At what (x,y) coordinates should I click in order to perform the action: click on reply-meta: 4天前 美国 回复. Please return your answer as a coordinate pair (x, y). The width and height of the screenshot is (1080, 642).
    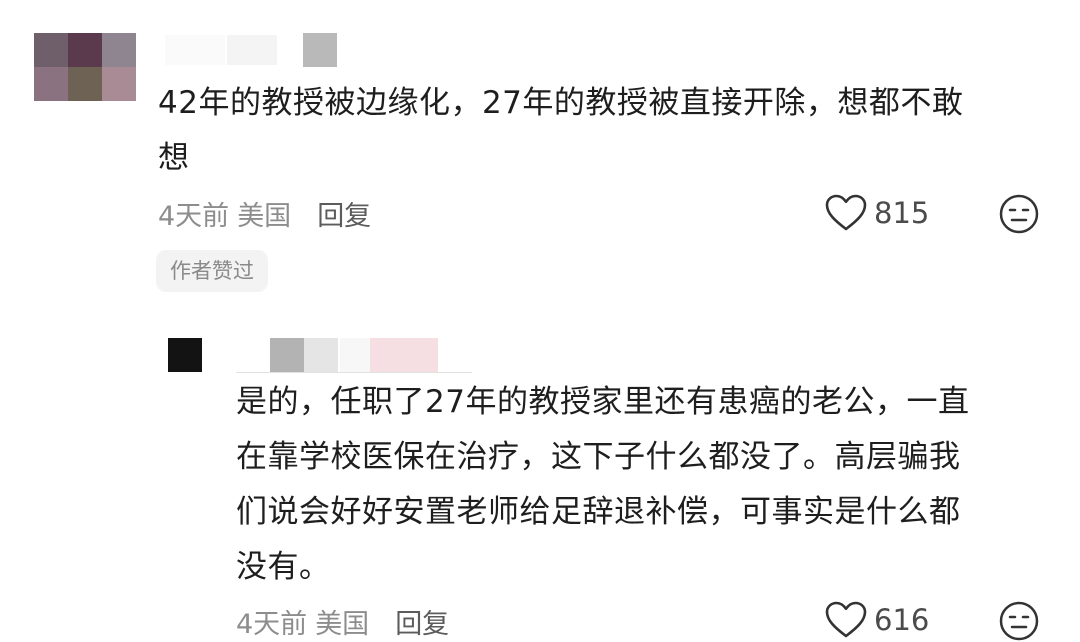
    Looking at the image, I should click on (342, 621).